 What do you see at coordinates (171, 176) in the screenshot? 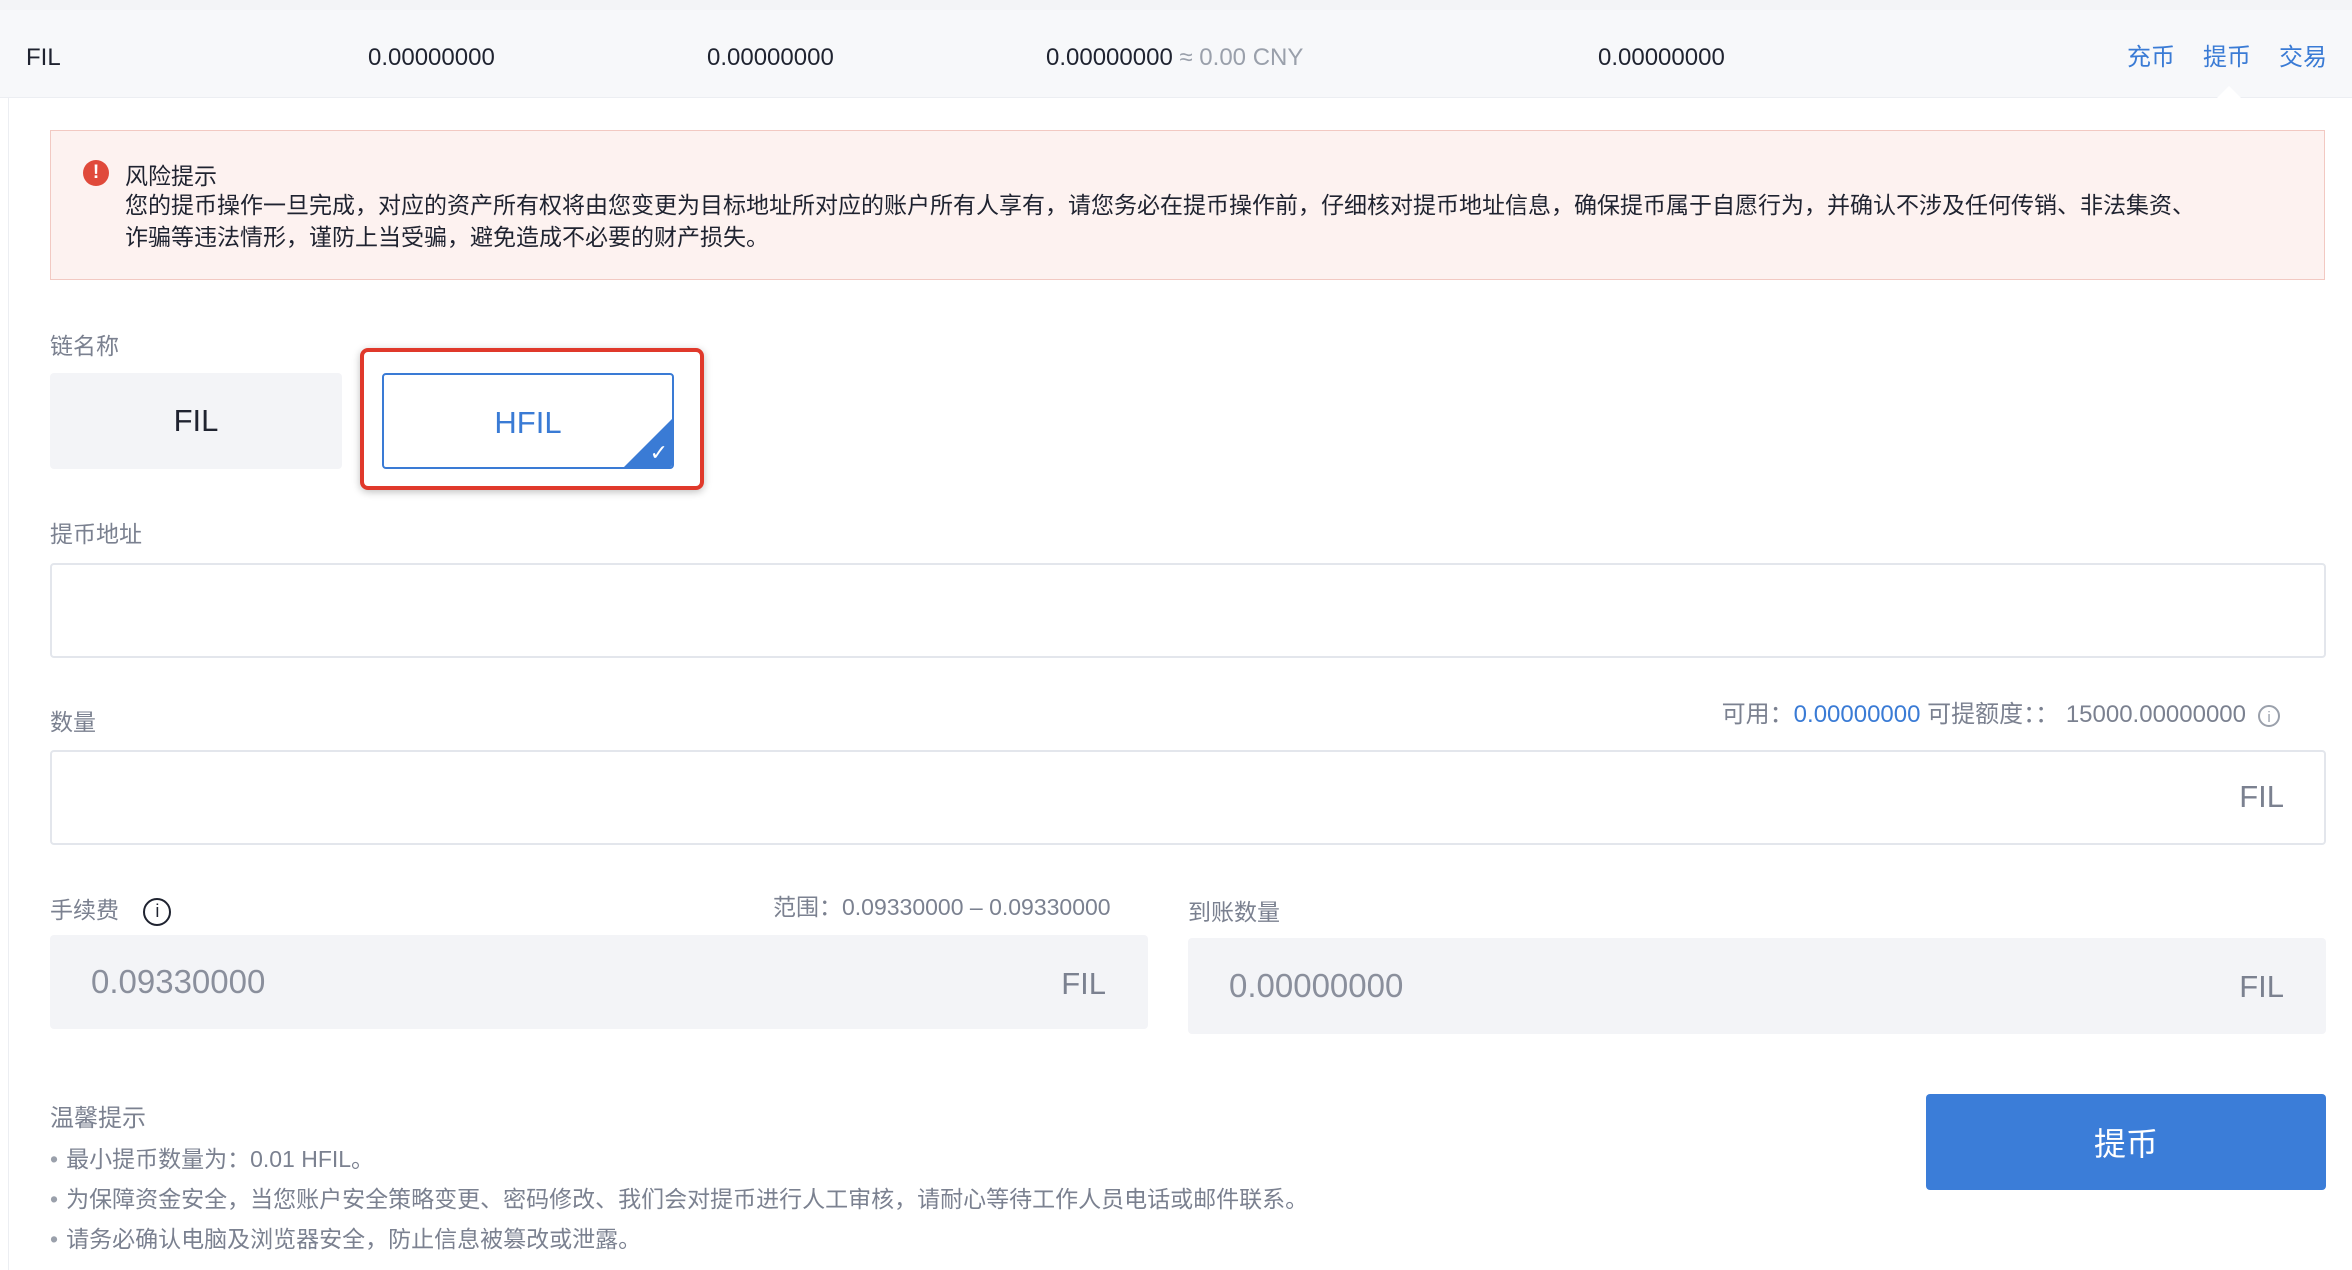
I see `risk-title: 风险提示` at bounding box center [171, 176].